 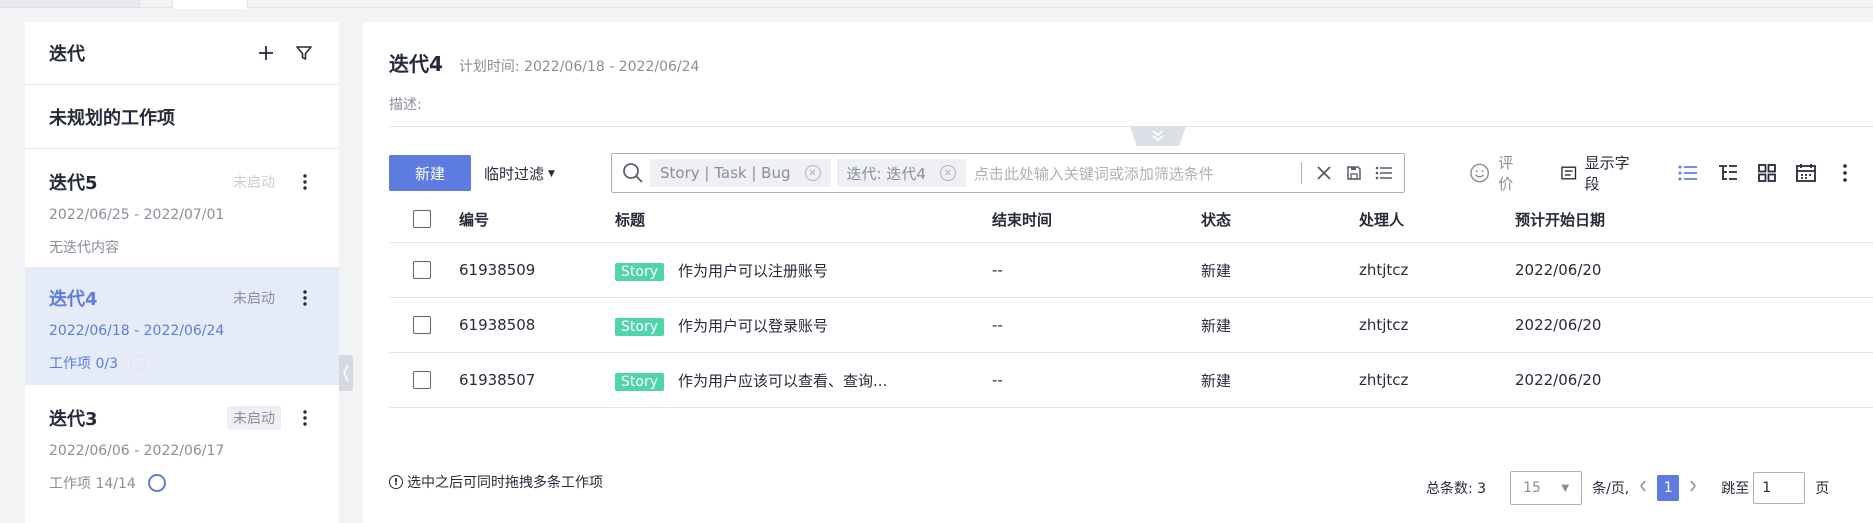 I want to click on jump-label: 跳至, so click(x=1735, y=489).